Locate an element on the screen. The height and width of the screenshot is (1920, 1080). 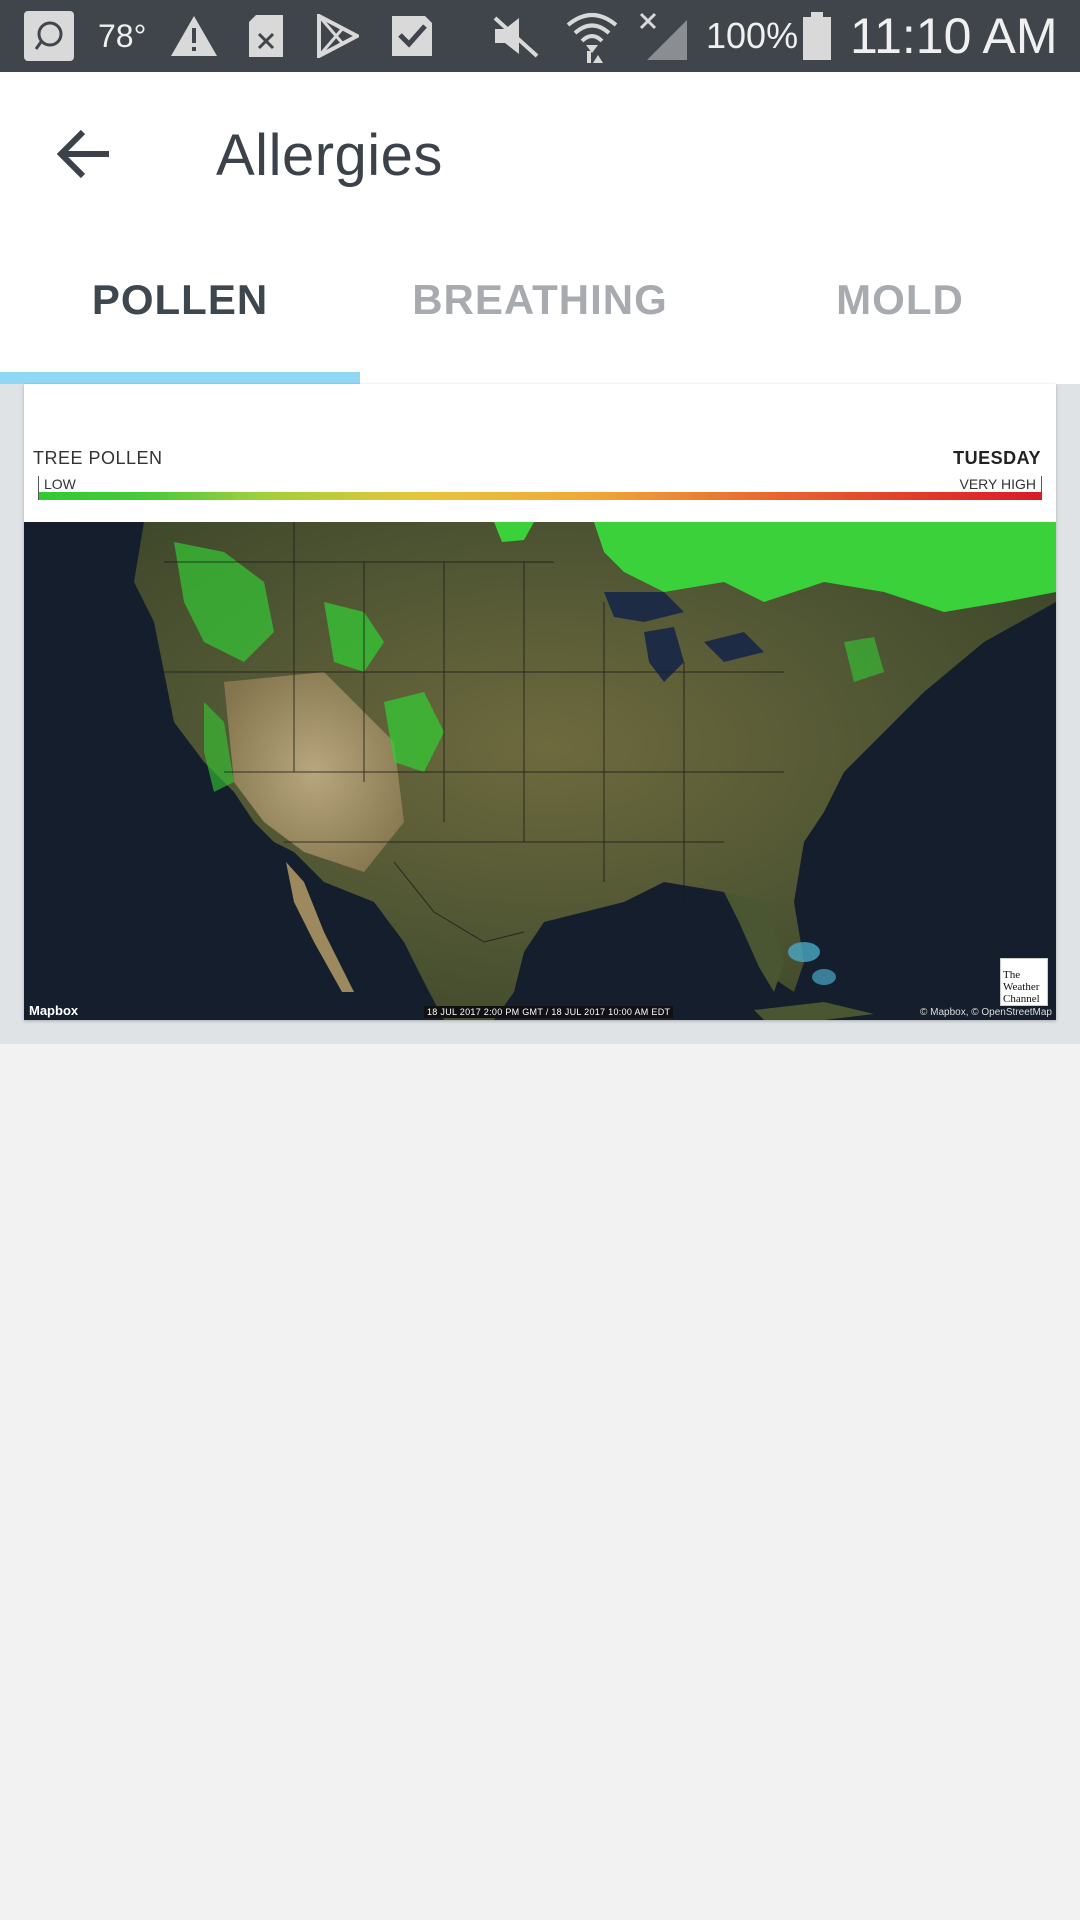
tab-pollen: POLLEN is located at coordinates (180, 309).